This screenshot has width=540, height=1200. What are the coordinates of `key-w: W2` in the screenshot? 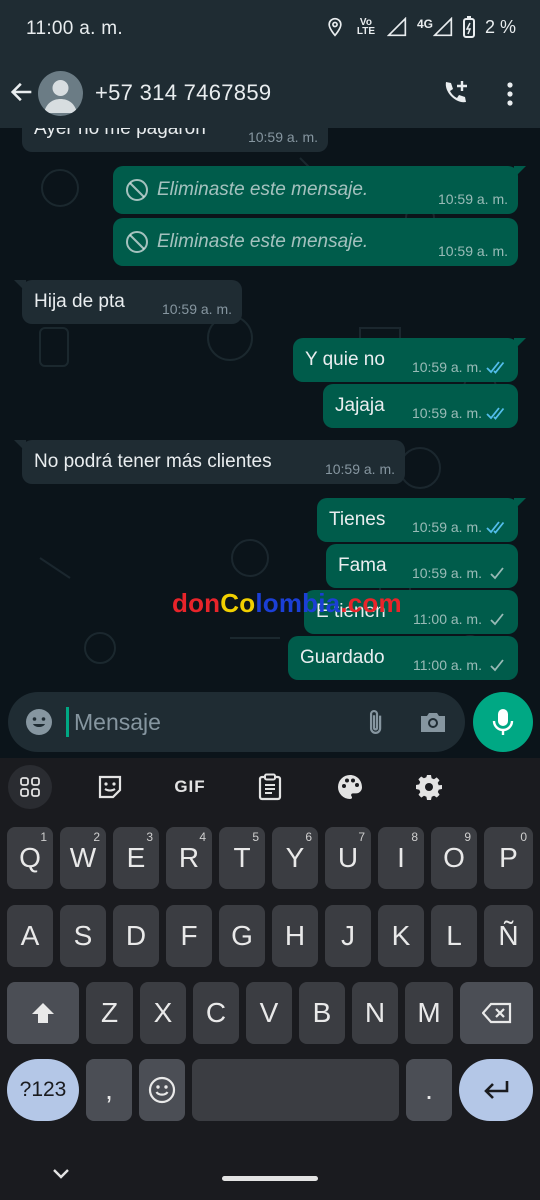 It's located at (83, 858).